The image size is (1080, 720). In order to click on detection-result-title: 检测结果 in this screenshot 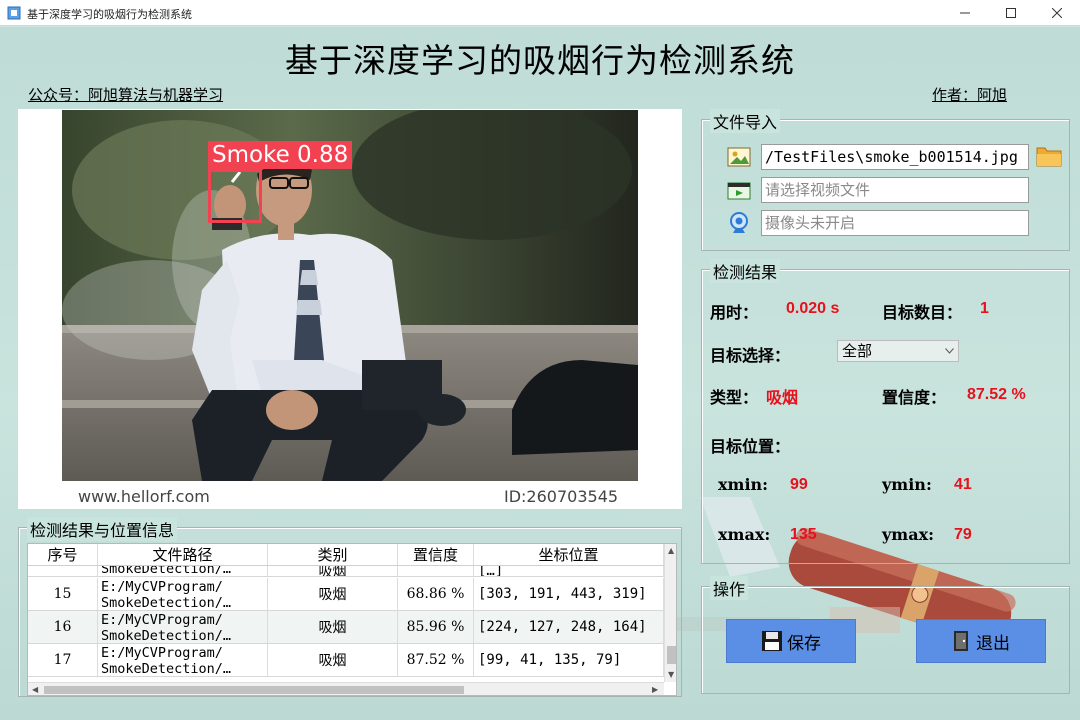, I will do `click(745, 271)`.